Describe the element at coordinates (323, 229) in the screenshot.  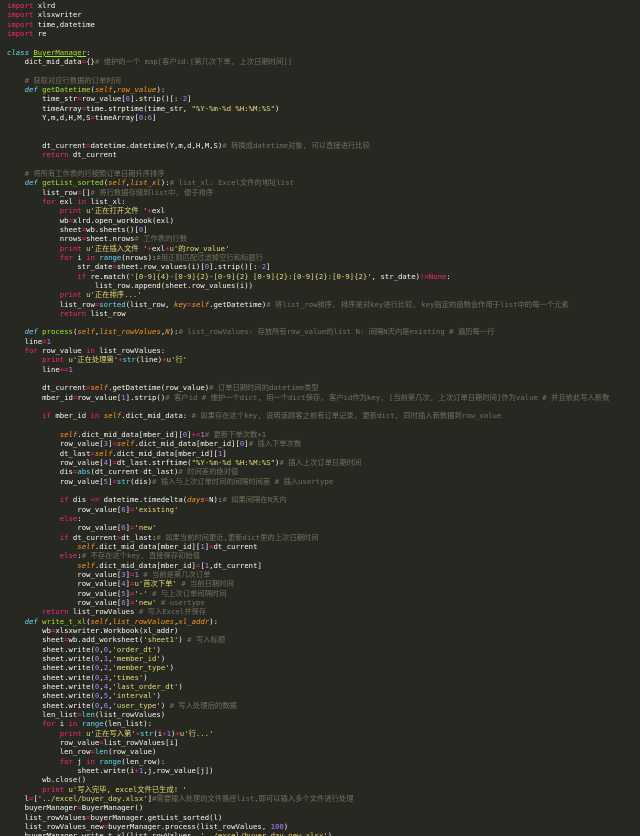
I see `code-line: sheet=wb.sheets()[0]` at that location.